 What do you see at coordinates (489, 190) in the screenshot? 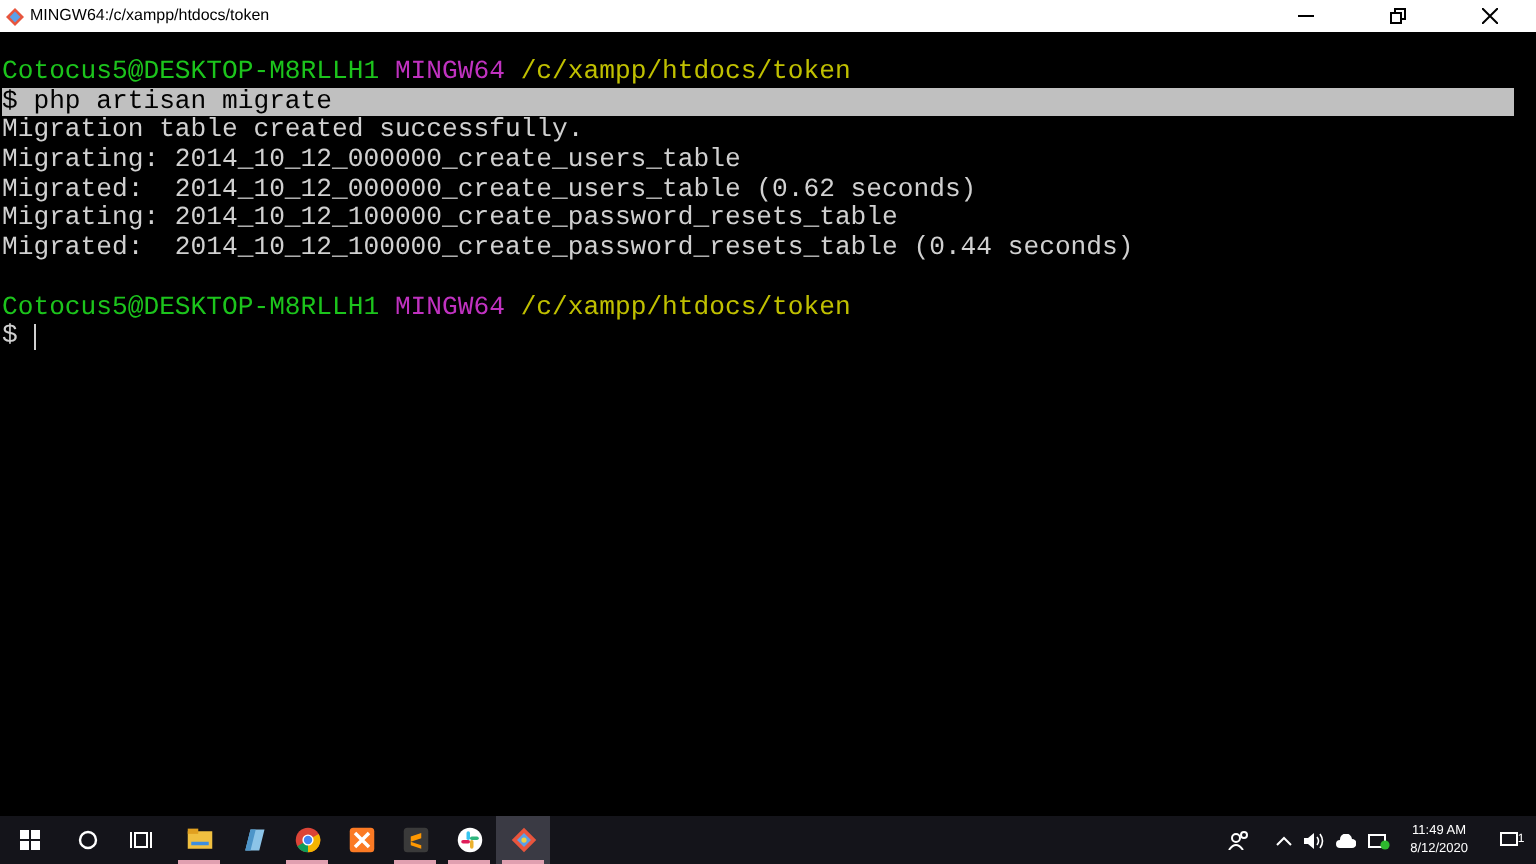
I see `output-line: Migrated: 2014_10_12_000000_create_users_table (0.62 seconds)` at bounding box center [489, 190].